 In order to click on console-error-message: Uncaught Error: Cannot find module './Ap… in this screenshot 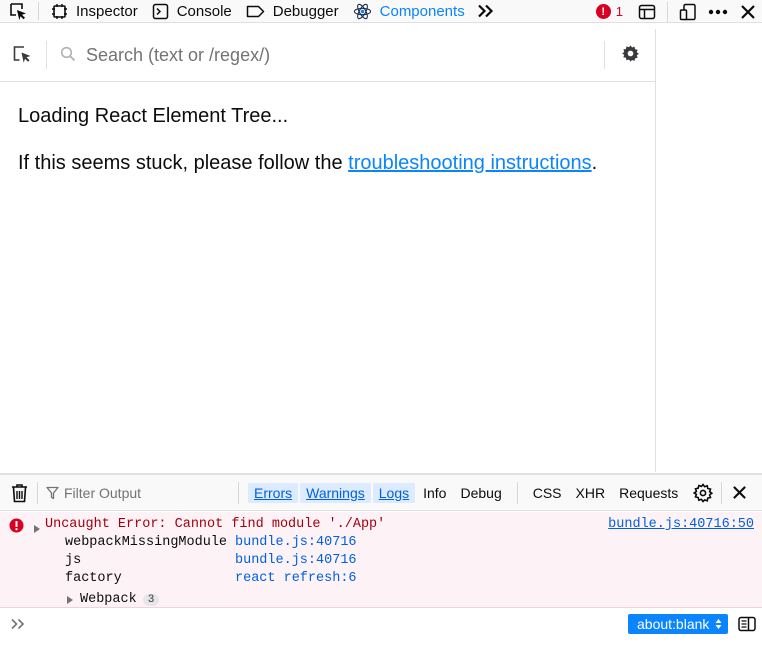, I will do `click(381, 560)`.